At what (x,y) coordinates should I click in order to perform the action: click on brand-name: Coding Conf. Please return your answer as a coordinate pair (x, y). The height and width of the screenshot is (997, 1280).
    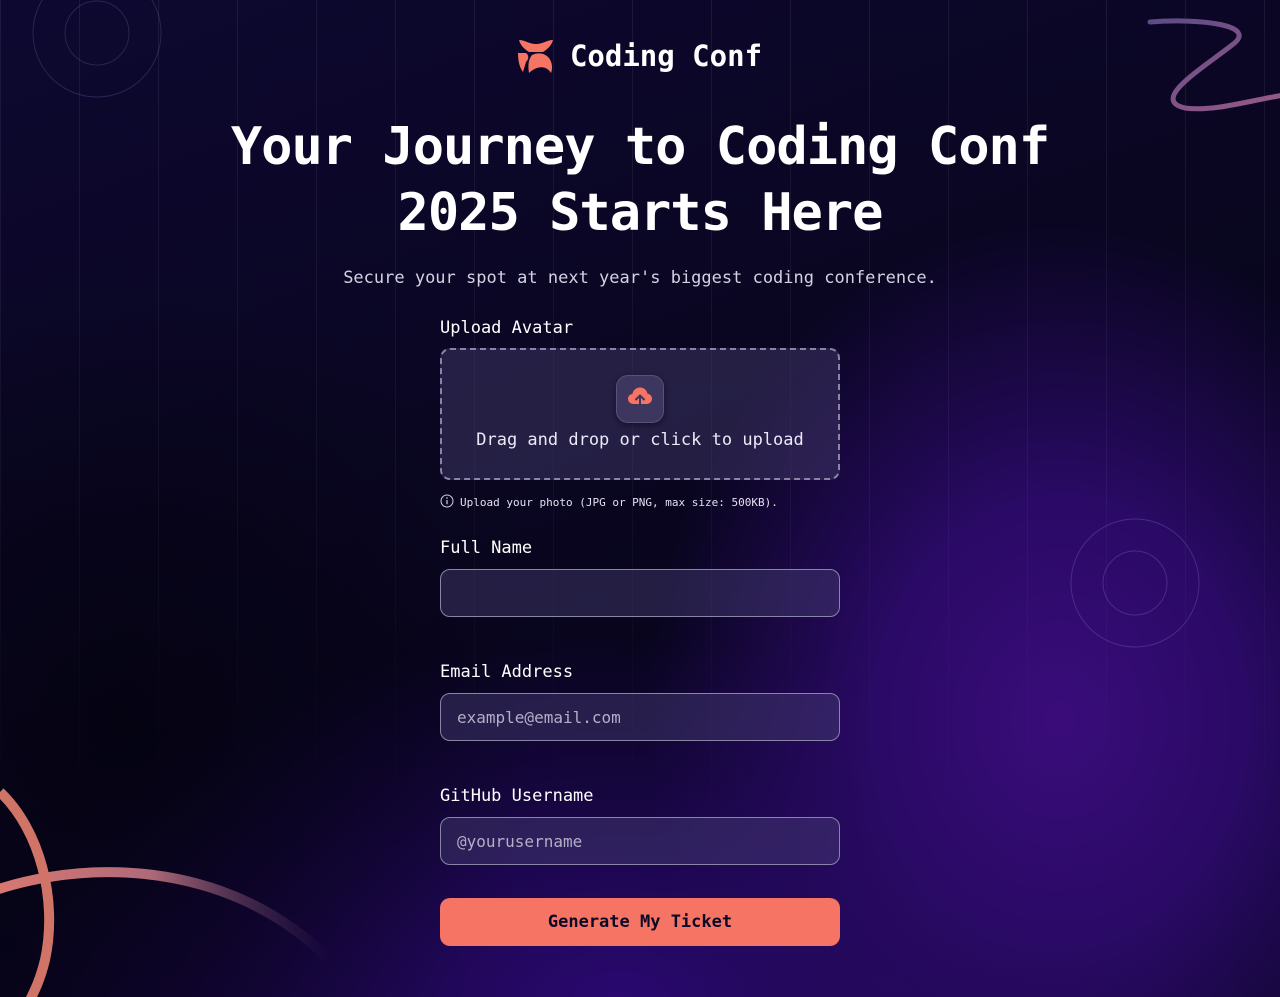
    Looking at the image, I should click on (666, 56).